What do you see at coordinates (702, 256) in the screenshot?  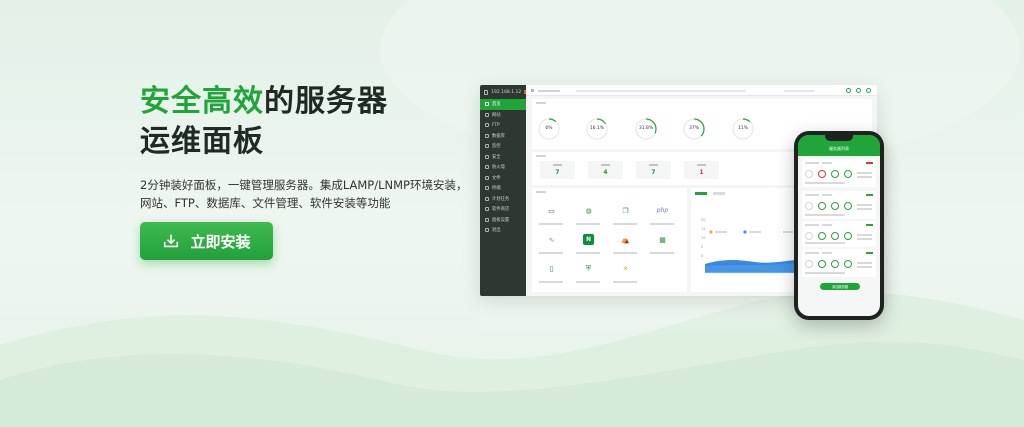 I see `mock-chart-ytick: 0` at bounding box center [702, 256].